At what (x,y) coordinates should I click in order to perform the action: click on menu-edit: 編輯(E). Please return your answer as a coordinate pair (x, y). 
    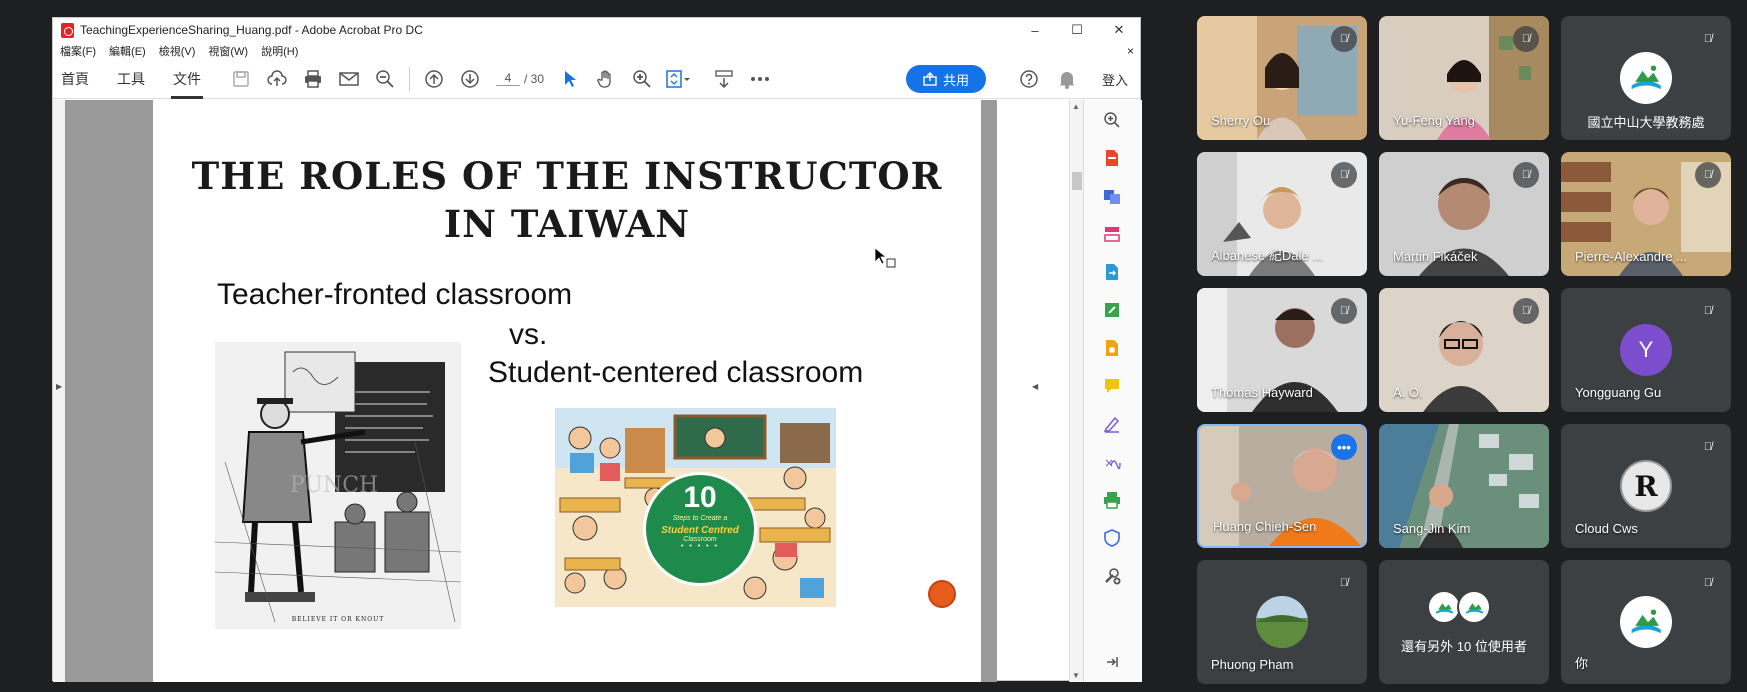
    Looking at the image, I should click on (127, 51).